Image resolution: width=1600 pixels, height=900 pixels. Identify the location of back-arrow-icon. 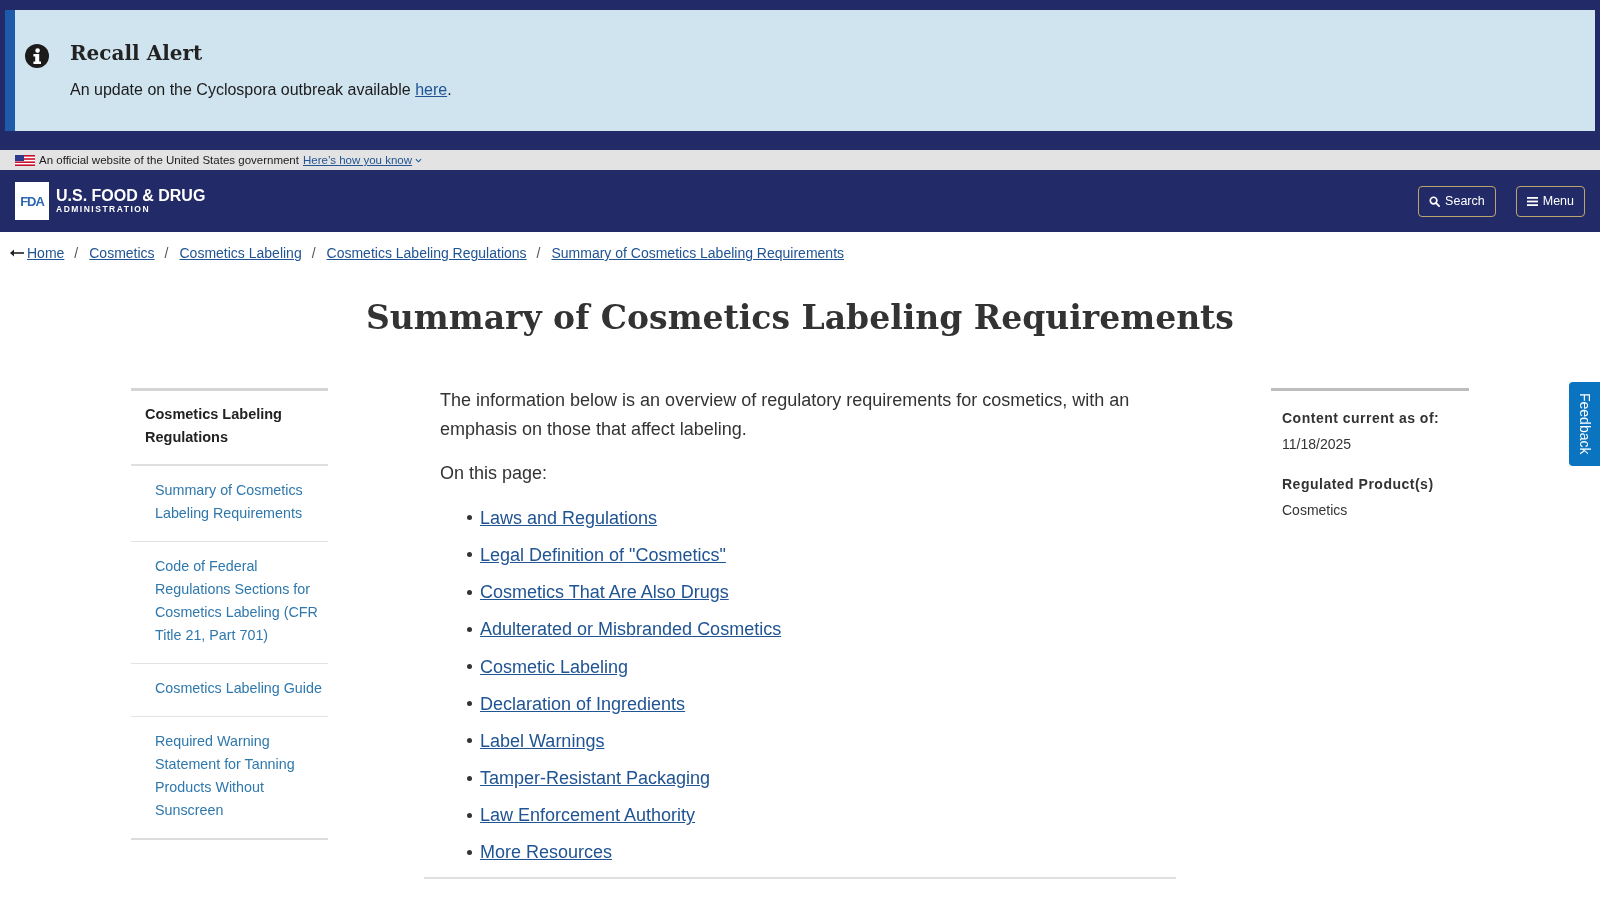
(17, 253).